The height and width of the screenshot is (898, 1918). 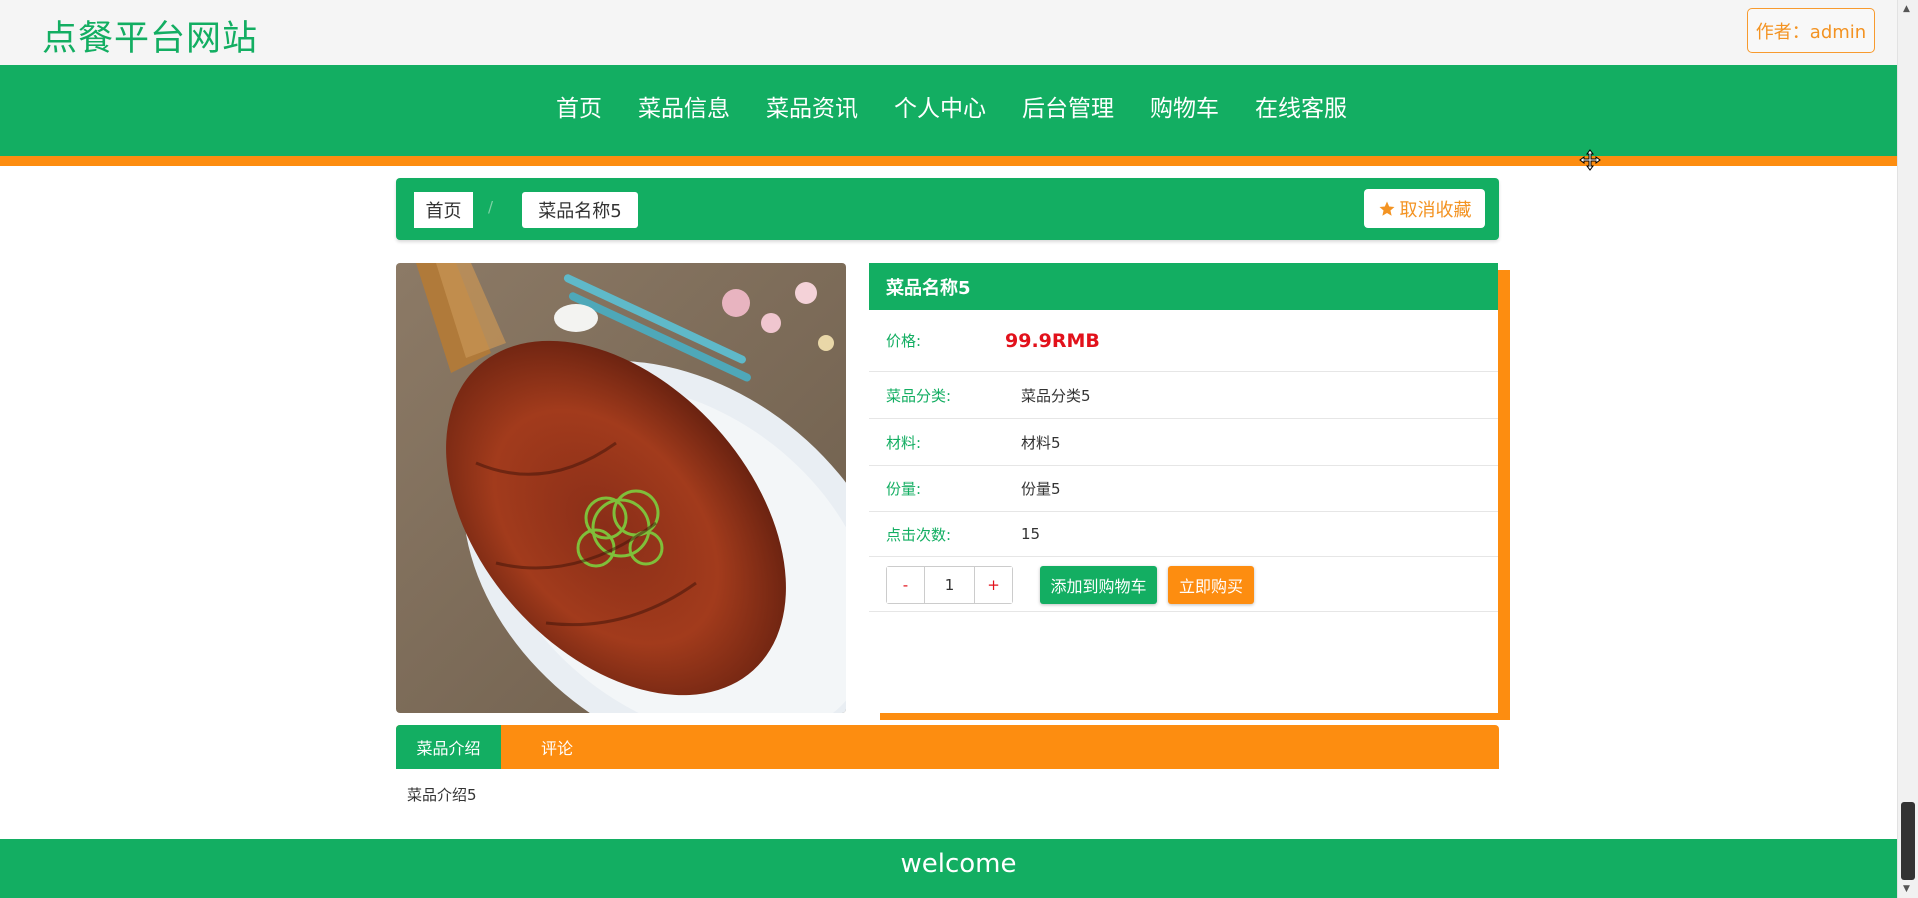 What do you see at coordinates (919, 395) in the screenshot?
I see `category-label: 菜品分类:` at bounding box center [919, 395].